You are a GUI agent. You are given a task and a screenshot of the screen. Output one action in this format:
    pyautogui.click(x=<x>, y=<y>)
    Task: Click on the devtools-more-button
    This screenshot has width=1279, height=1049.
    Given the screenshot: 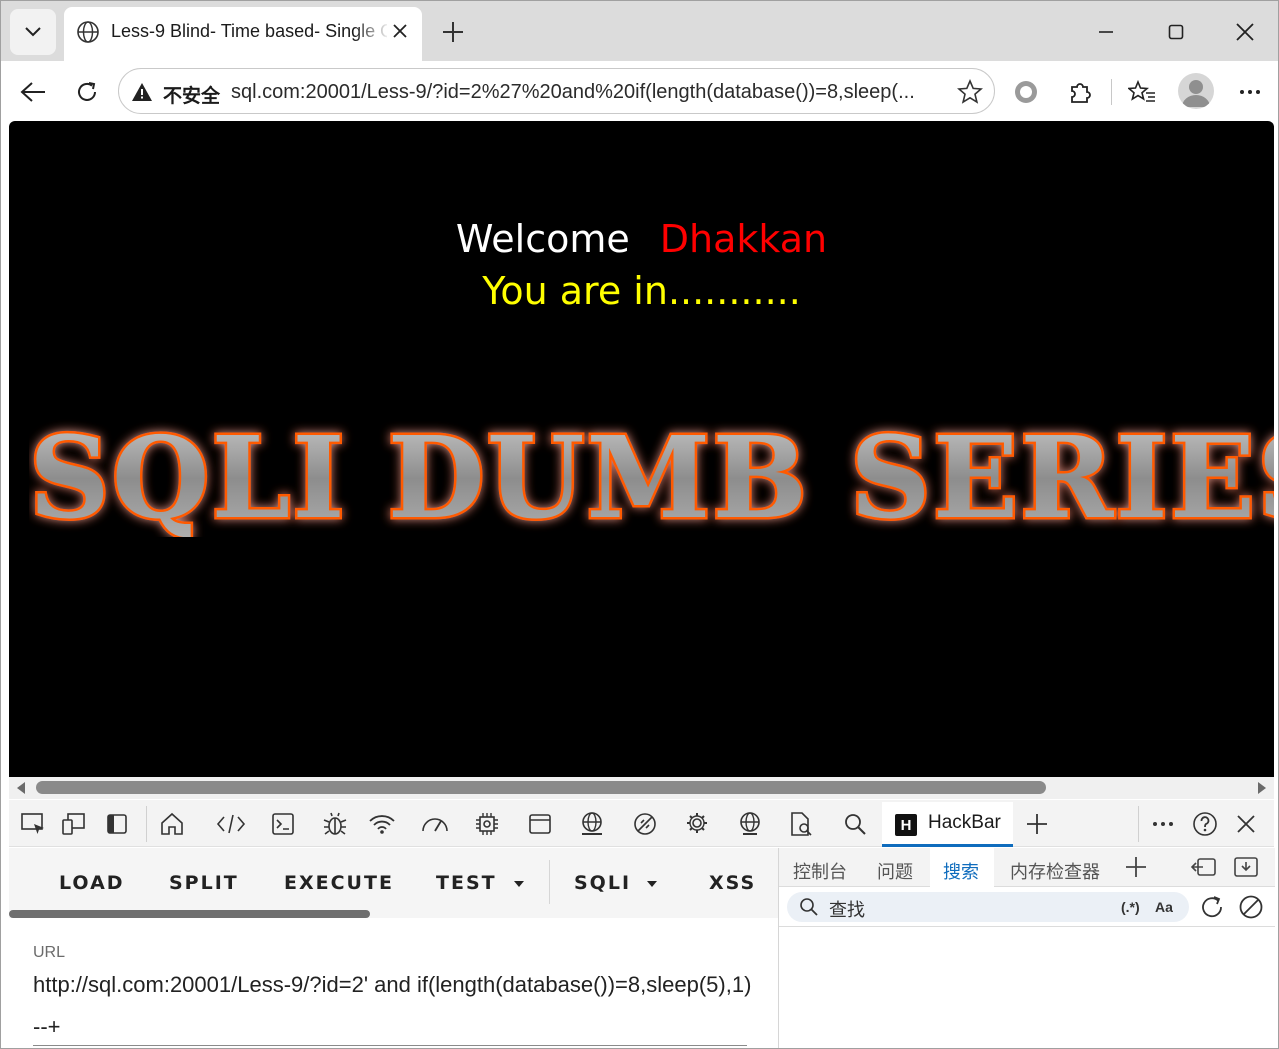 What is the action you would take?
    pyautogui.click(x=1163, y=824)
    